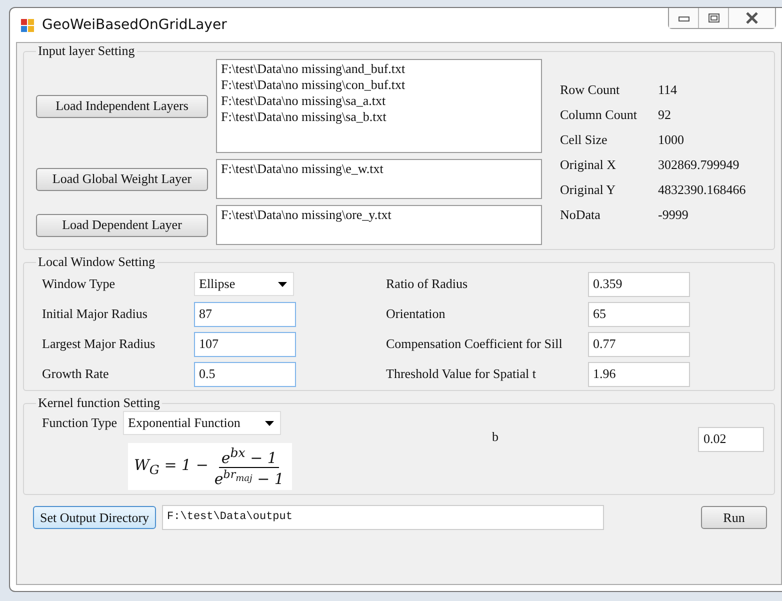  What do you see at coordinates (427, 284) in the screenshot?
I see `field-label: Ratio of Radius` at bounding box center [427, 284].